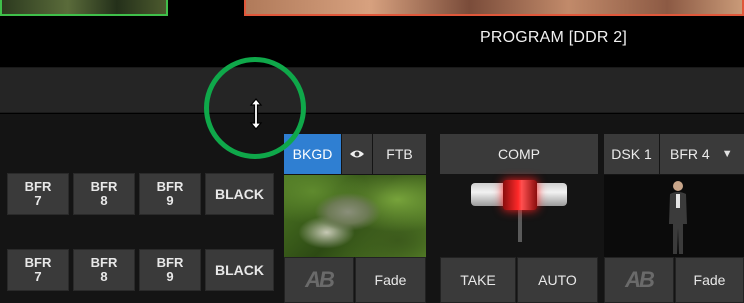 This screenshot has height=303, width=744. Describe the element at coordinates (104, 200) in the screenshot. I see `row1-bfr8-line2: 8` at that location.